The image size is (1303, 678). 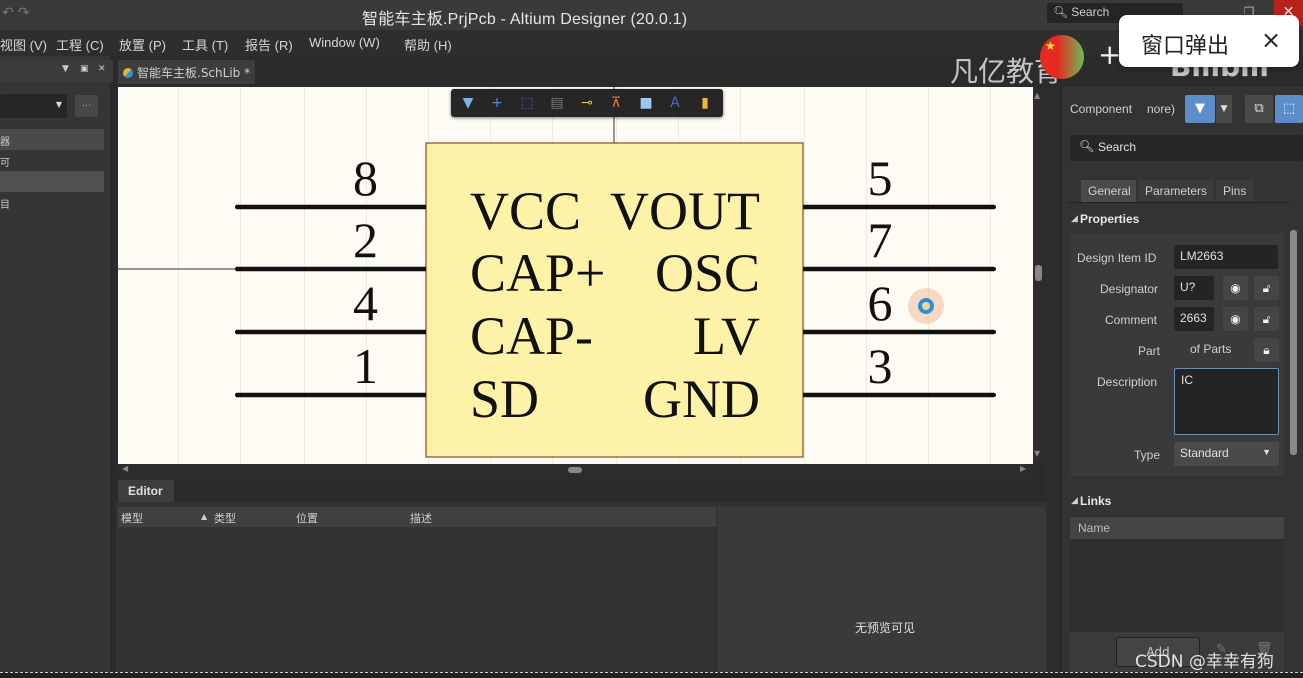 I want to click on select-in-area-button: ⬚, so click(x=1289, y=109).